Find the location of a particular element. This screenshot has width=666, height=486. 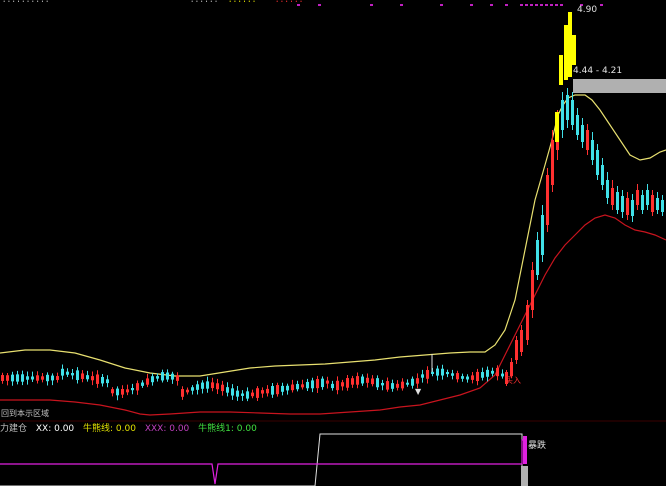

header-value-c: ?????? is located at coordinates (289, 2).